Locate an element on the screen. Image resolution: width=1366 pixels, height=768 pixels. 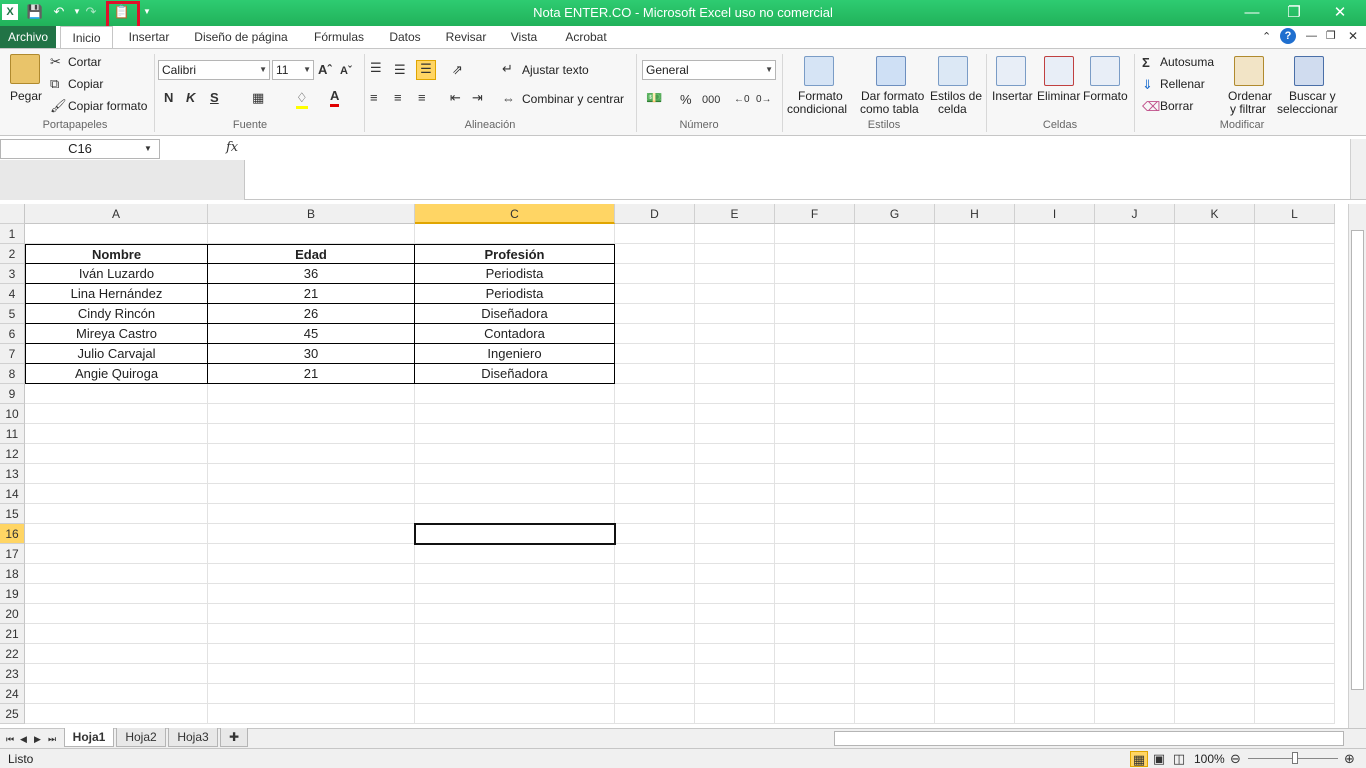
help-icon: ? is located at coordinates (1288, 36).